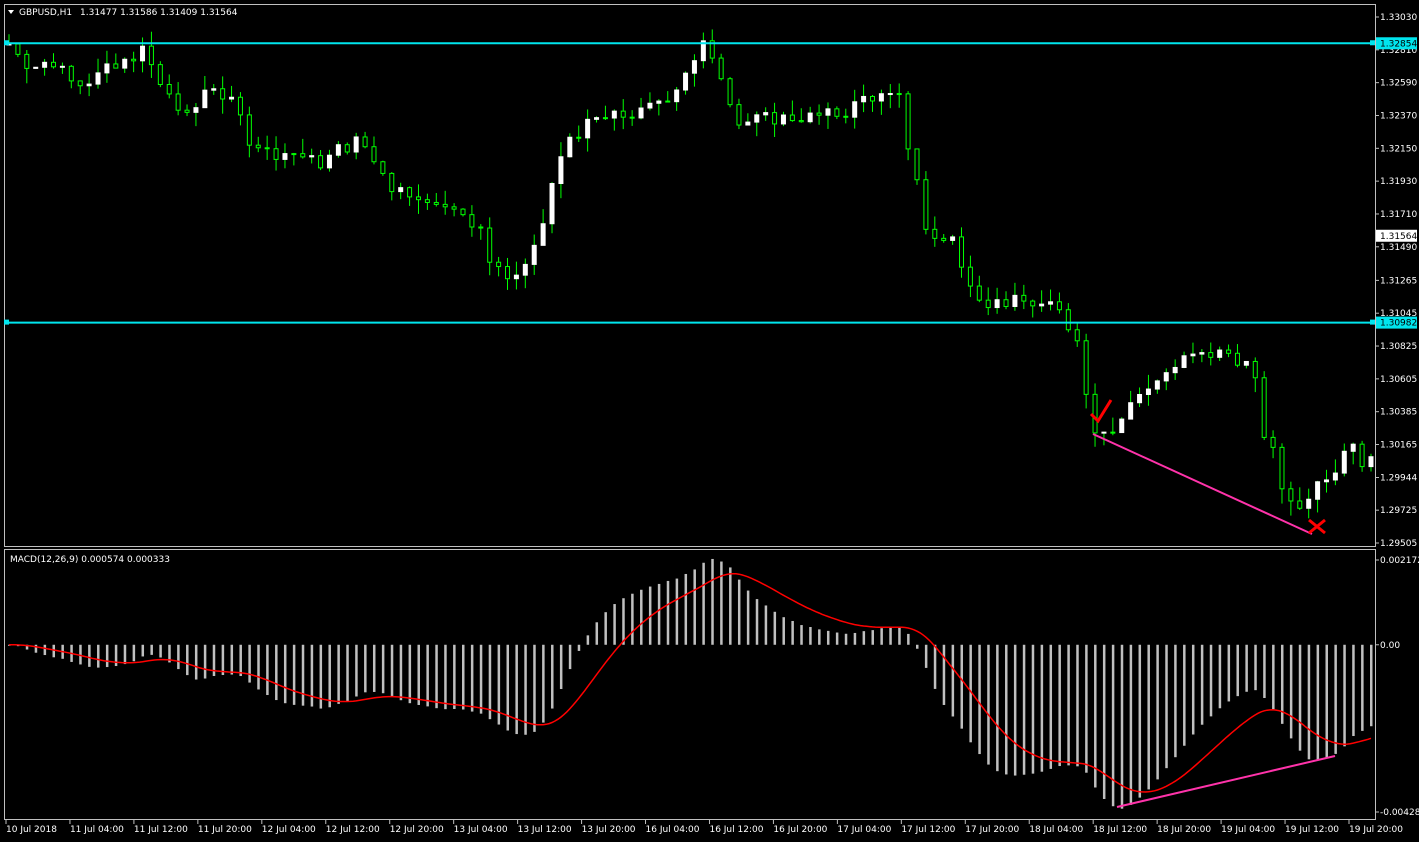  Describe the element at coordinates (1398, 324) in the screenshot. I see `lower-level-tag: 1.30982` at that location.